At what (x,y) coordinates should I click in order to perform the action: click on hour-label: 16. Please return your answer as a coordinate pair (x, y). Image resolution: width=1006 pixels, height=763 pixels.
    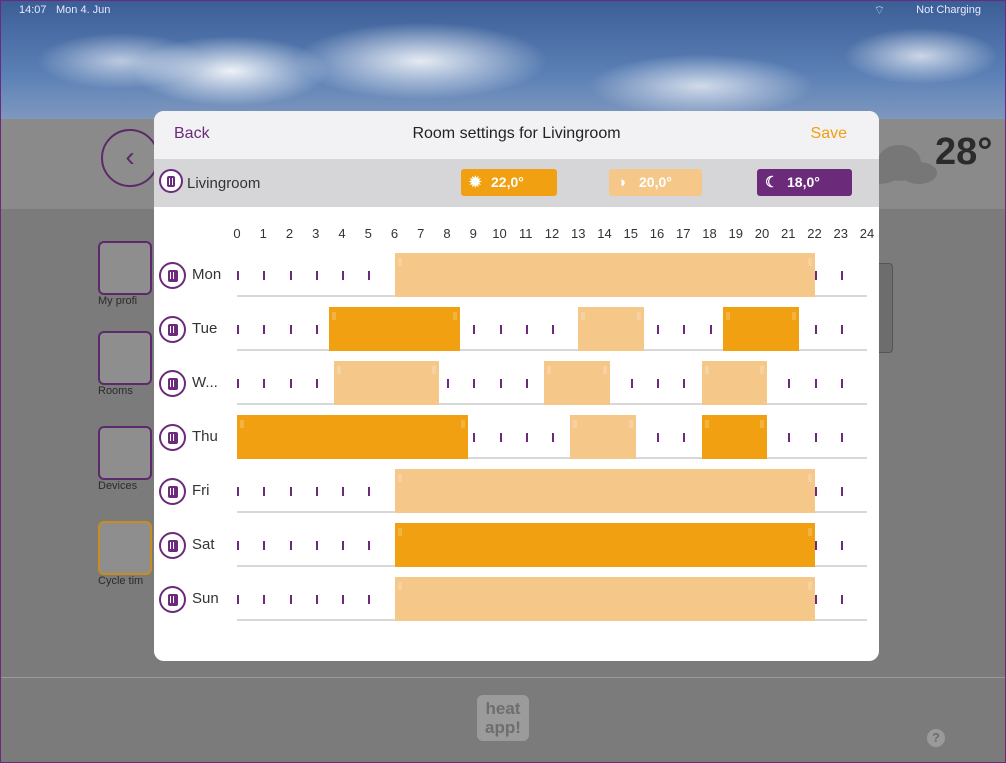
    Looking at the image, I should click on (657, 233).